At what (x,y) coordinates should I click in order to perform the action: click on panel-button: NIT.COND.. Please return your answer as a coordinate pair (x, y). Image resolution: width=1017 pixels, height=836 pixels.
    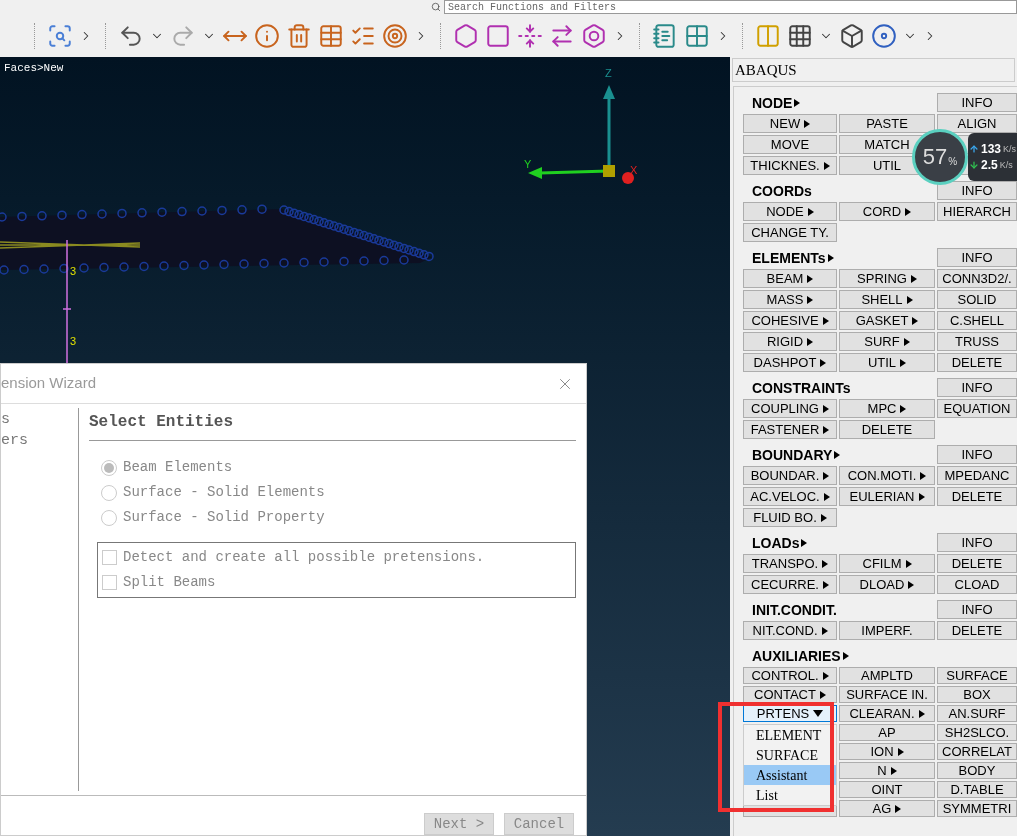
    Looking at the image, I should click on (790, 630).